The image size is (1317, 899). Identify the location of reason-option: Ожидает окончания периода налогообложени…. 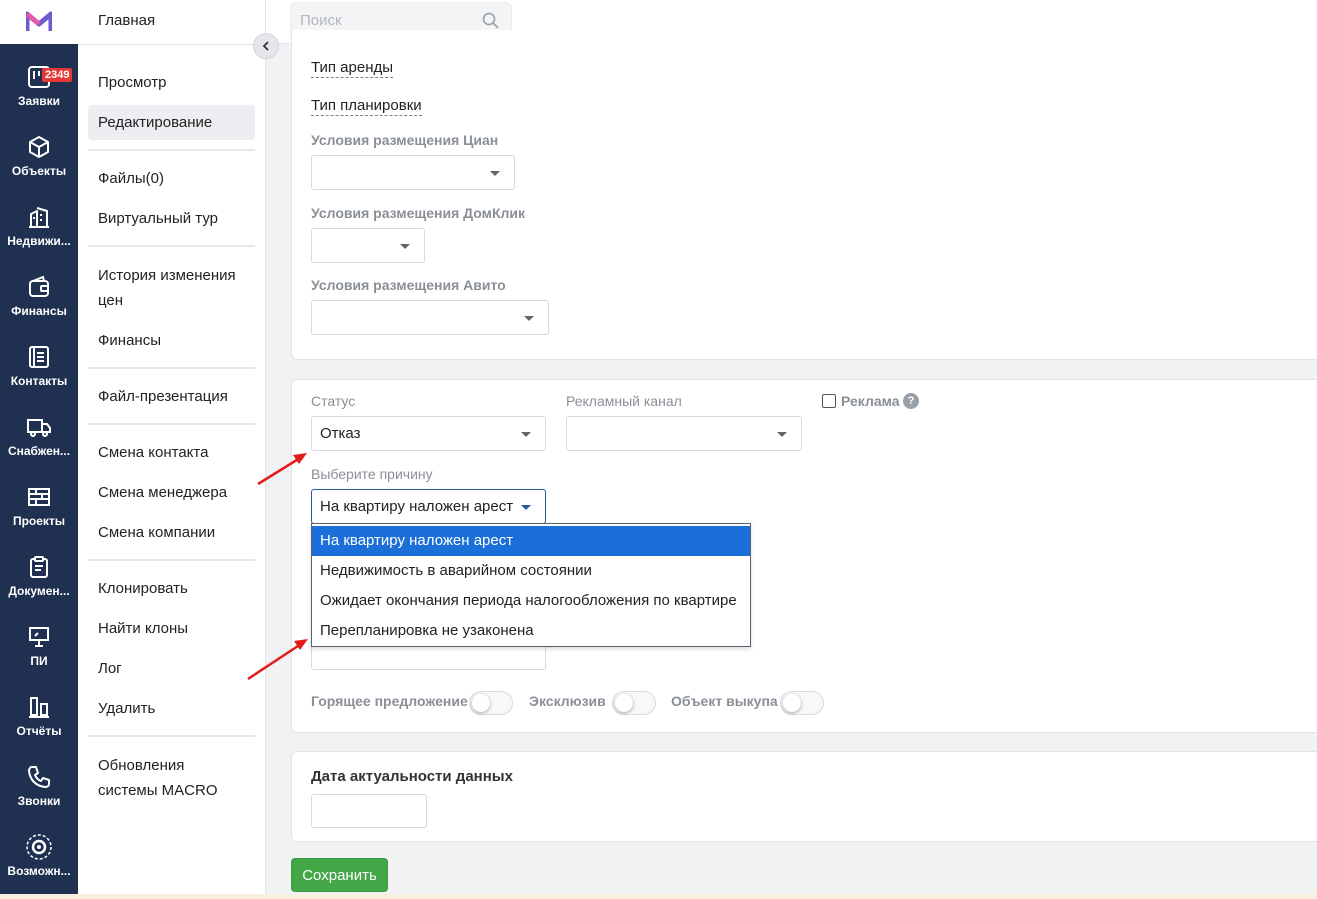
(531, 601).